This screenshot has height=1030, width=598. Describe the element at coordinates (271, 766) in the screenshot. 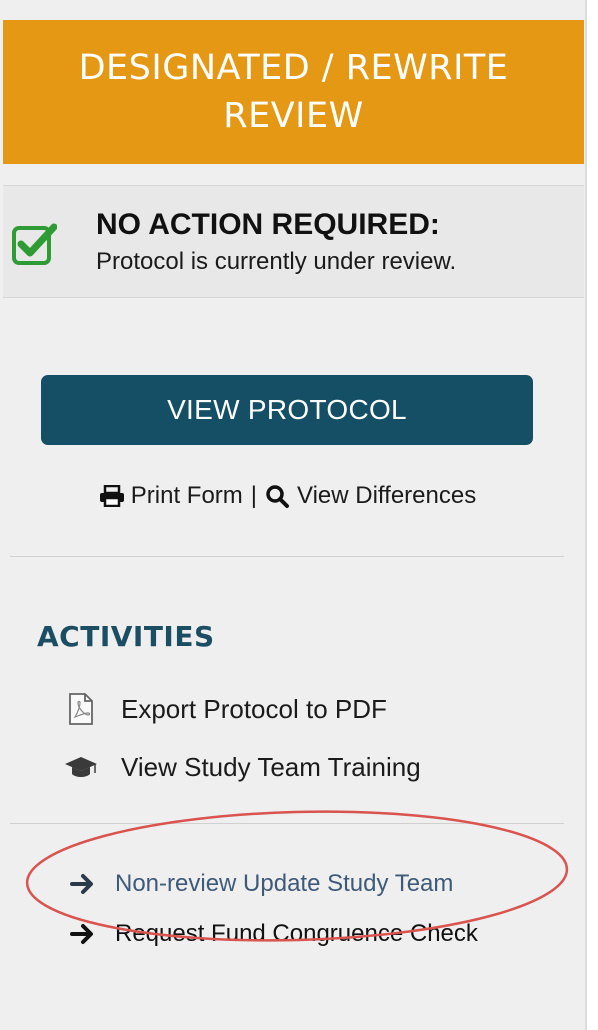

I see `activity-label: View Study Team Training` at that location.